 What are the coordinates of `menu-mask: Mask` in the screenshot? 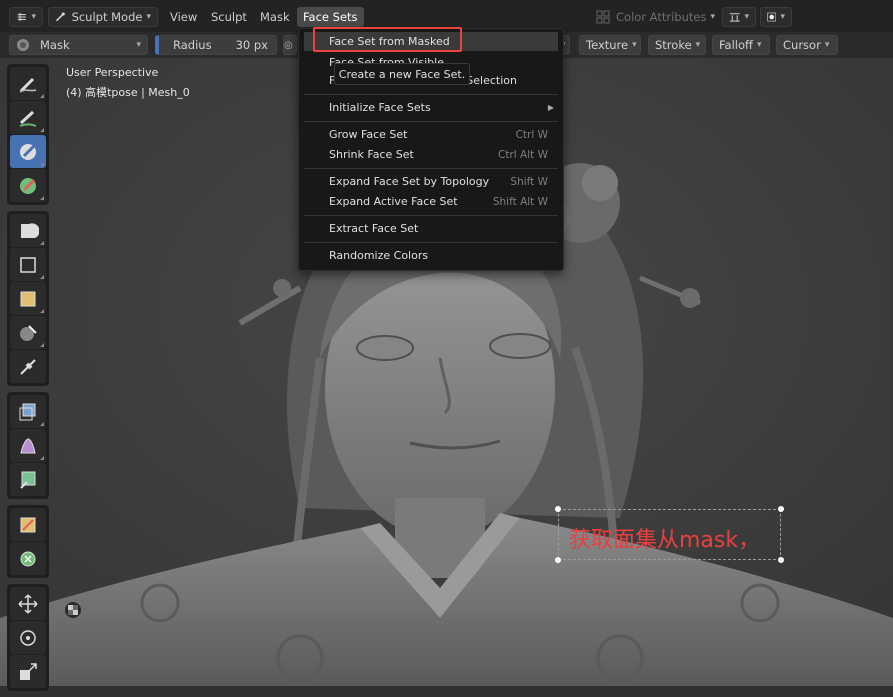 It's located at (275, 17).